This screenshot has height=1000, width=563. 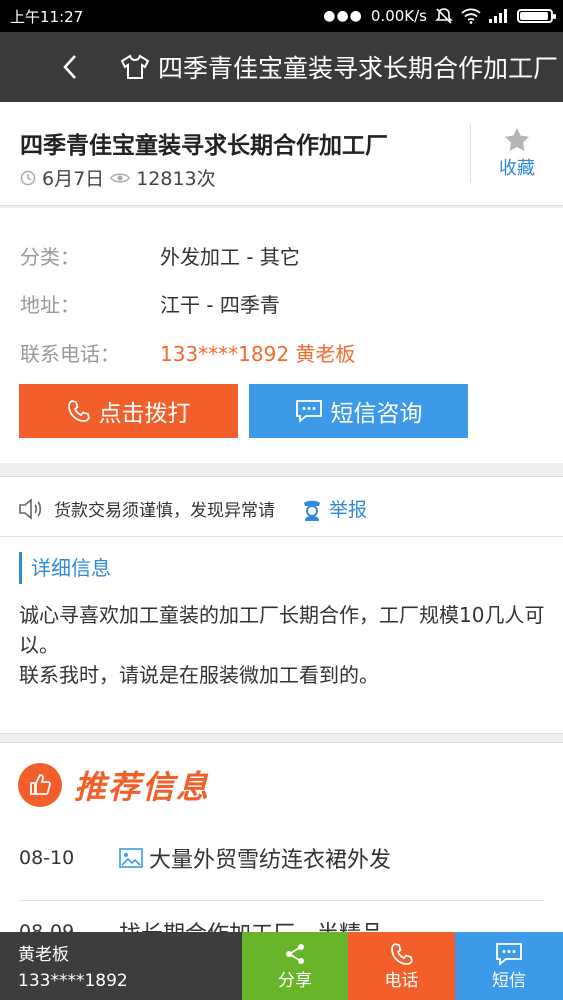 What do you see at coordinates (73, 179) in the screenshot?
I see `post-date: 6月7日` at bounding box center [73, 179].